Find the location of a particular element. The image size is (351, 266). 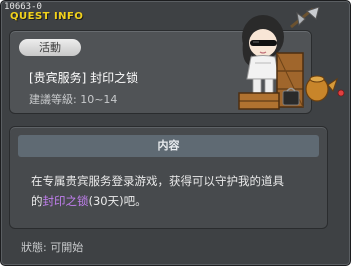

recommended-level: 建議等級: 10~14 is located at coordinates (73, 99).